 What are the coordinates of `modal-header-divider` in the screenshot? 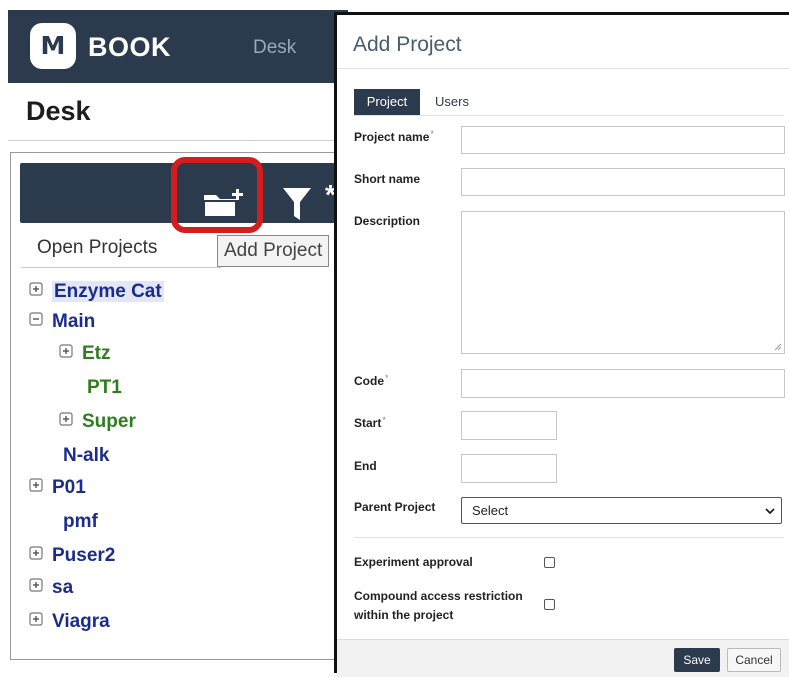 It's located at (563, 68).